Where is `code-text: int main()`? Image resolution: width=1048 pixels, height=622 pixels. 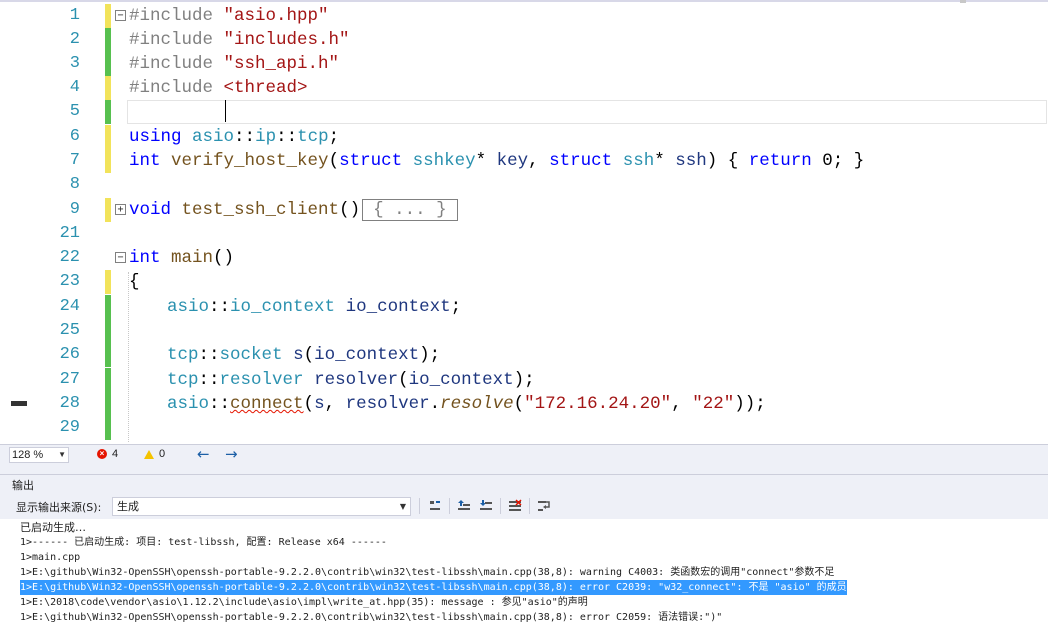 code-text: int main() is located at coordinates (182, 258).